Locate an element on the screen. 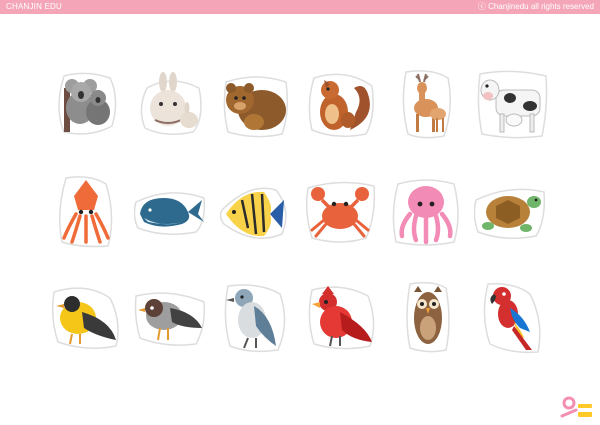 The height and width of the screenshot is (425, 600). deer-sticker is located at coordinates (428, 104).